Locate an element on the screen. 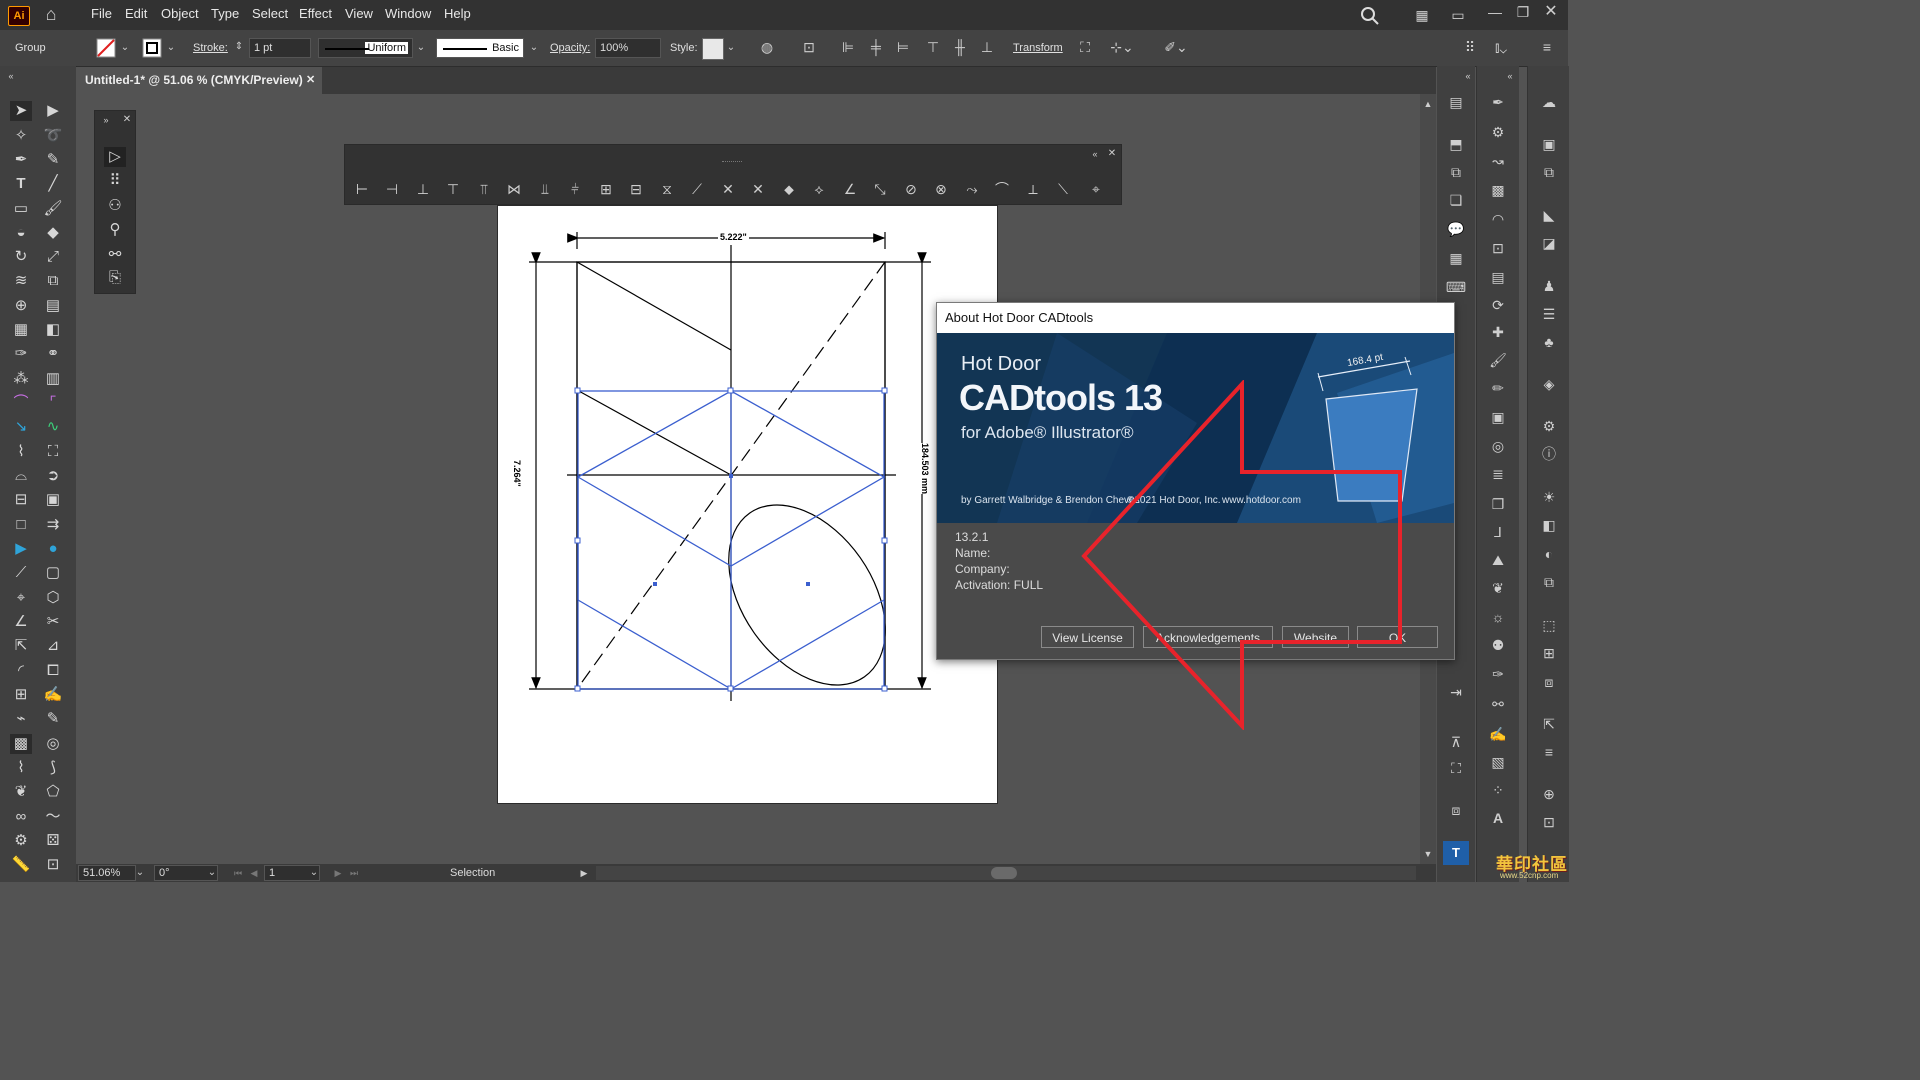 This screenshot has width=1920, height=1080. cadtools-offset-tool-icon: ⇉ is located at coordinates (53, 525).